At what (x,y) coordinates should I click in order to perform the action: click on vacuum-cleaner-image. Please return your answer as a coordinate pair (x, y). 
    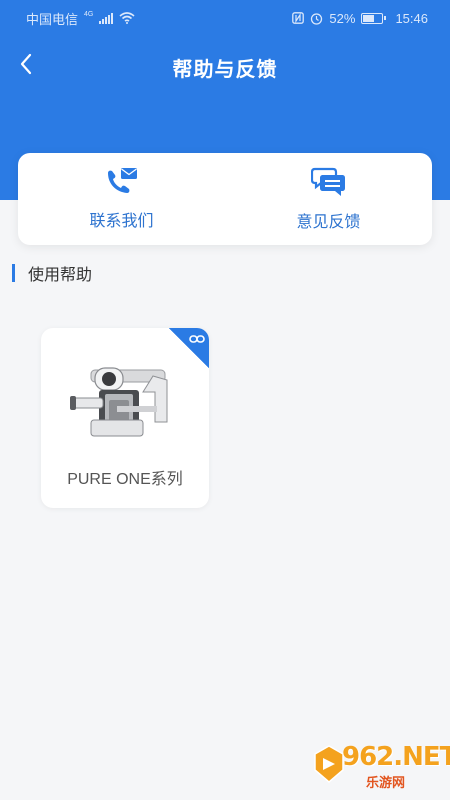
    Looking at the image, I should click on (119, 402).